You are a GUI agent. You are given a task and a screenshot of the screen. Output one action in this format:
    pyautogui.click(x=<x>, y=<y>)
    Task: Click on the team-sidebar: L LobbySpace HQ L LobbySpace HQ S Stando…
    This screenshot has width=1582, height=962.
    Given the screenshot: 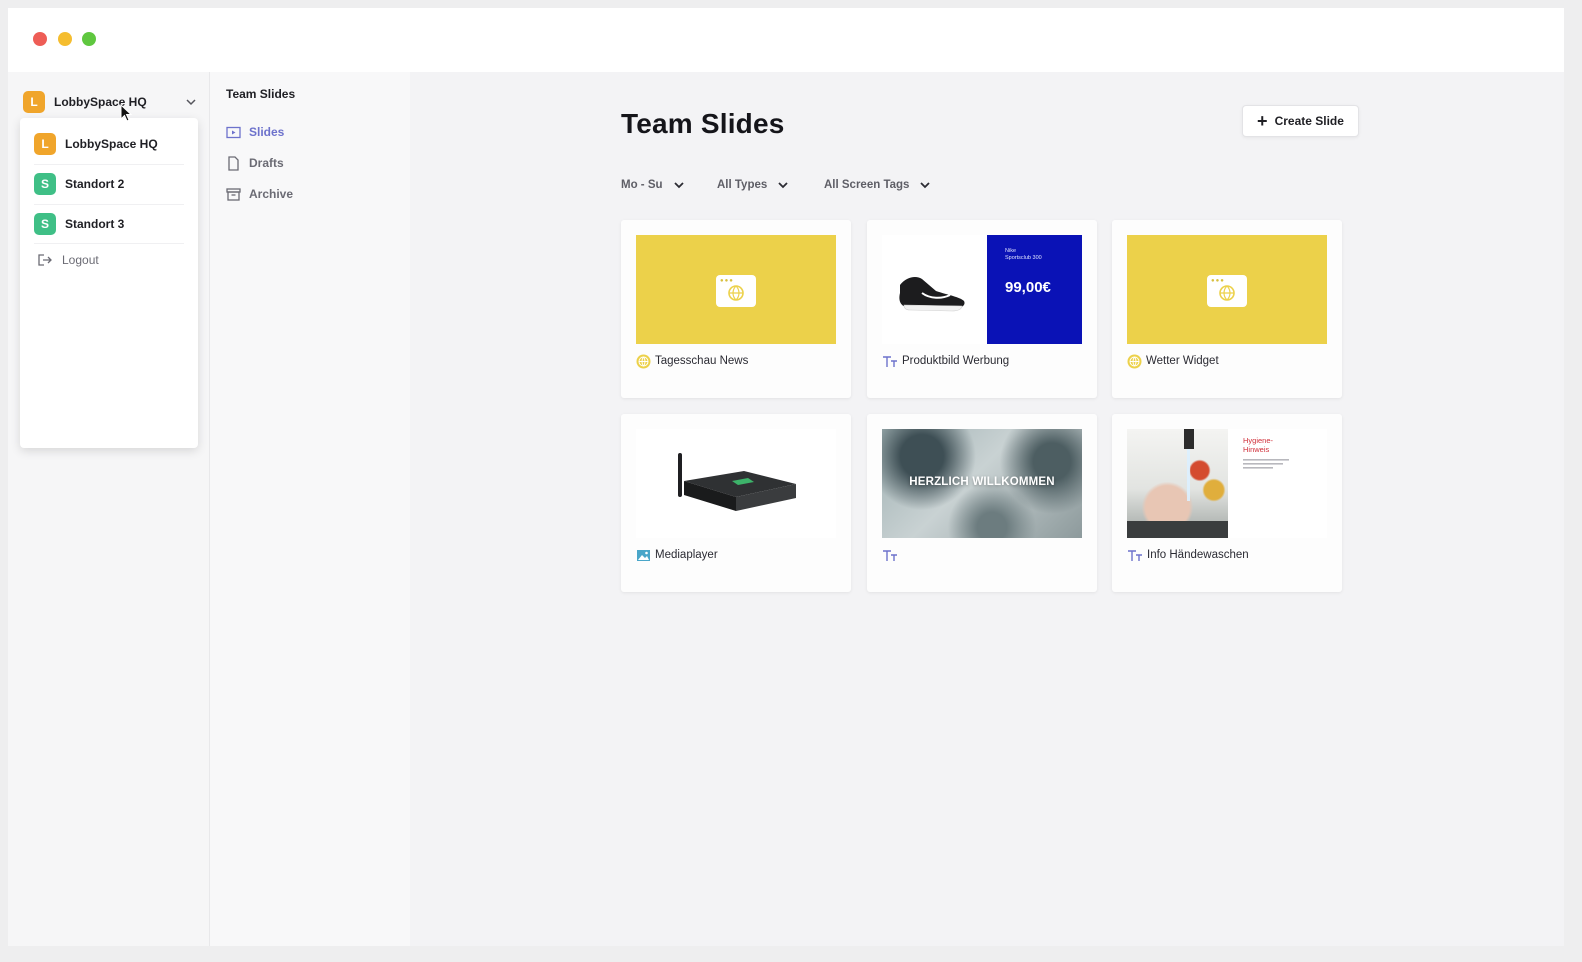 What is the action you would take?
    pyautogui.click(x=109, y=509)
    